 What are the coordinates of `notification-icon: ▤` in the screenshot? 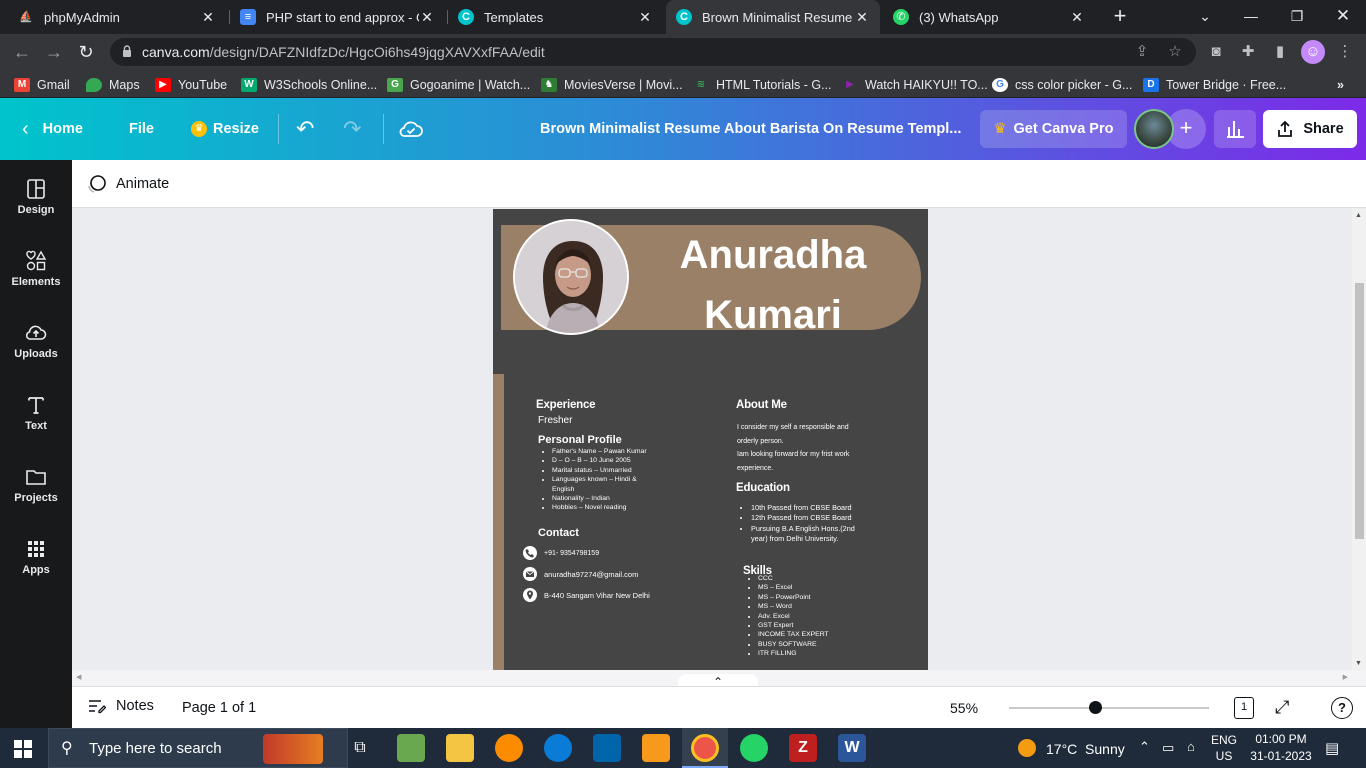 It's located at (1332, 748).